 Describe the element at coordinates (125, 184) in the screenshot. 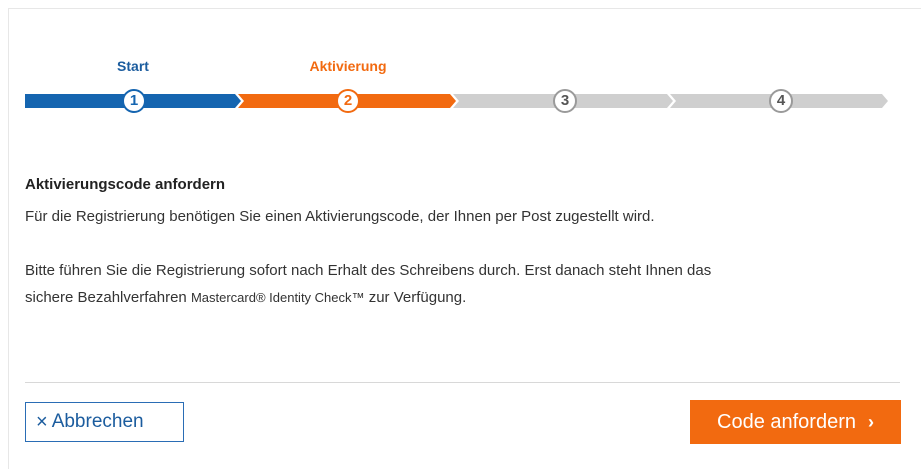

I see `section-title: Aktivierungscode anfordern` at that location.